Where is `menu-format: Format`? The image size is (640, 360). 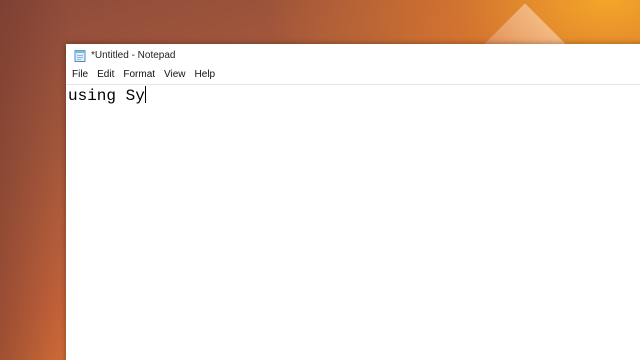
menu-format: Format is located at coordinates (139, 75).